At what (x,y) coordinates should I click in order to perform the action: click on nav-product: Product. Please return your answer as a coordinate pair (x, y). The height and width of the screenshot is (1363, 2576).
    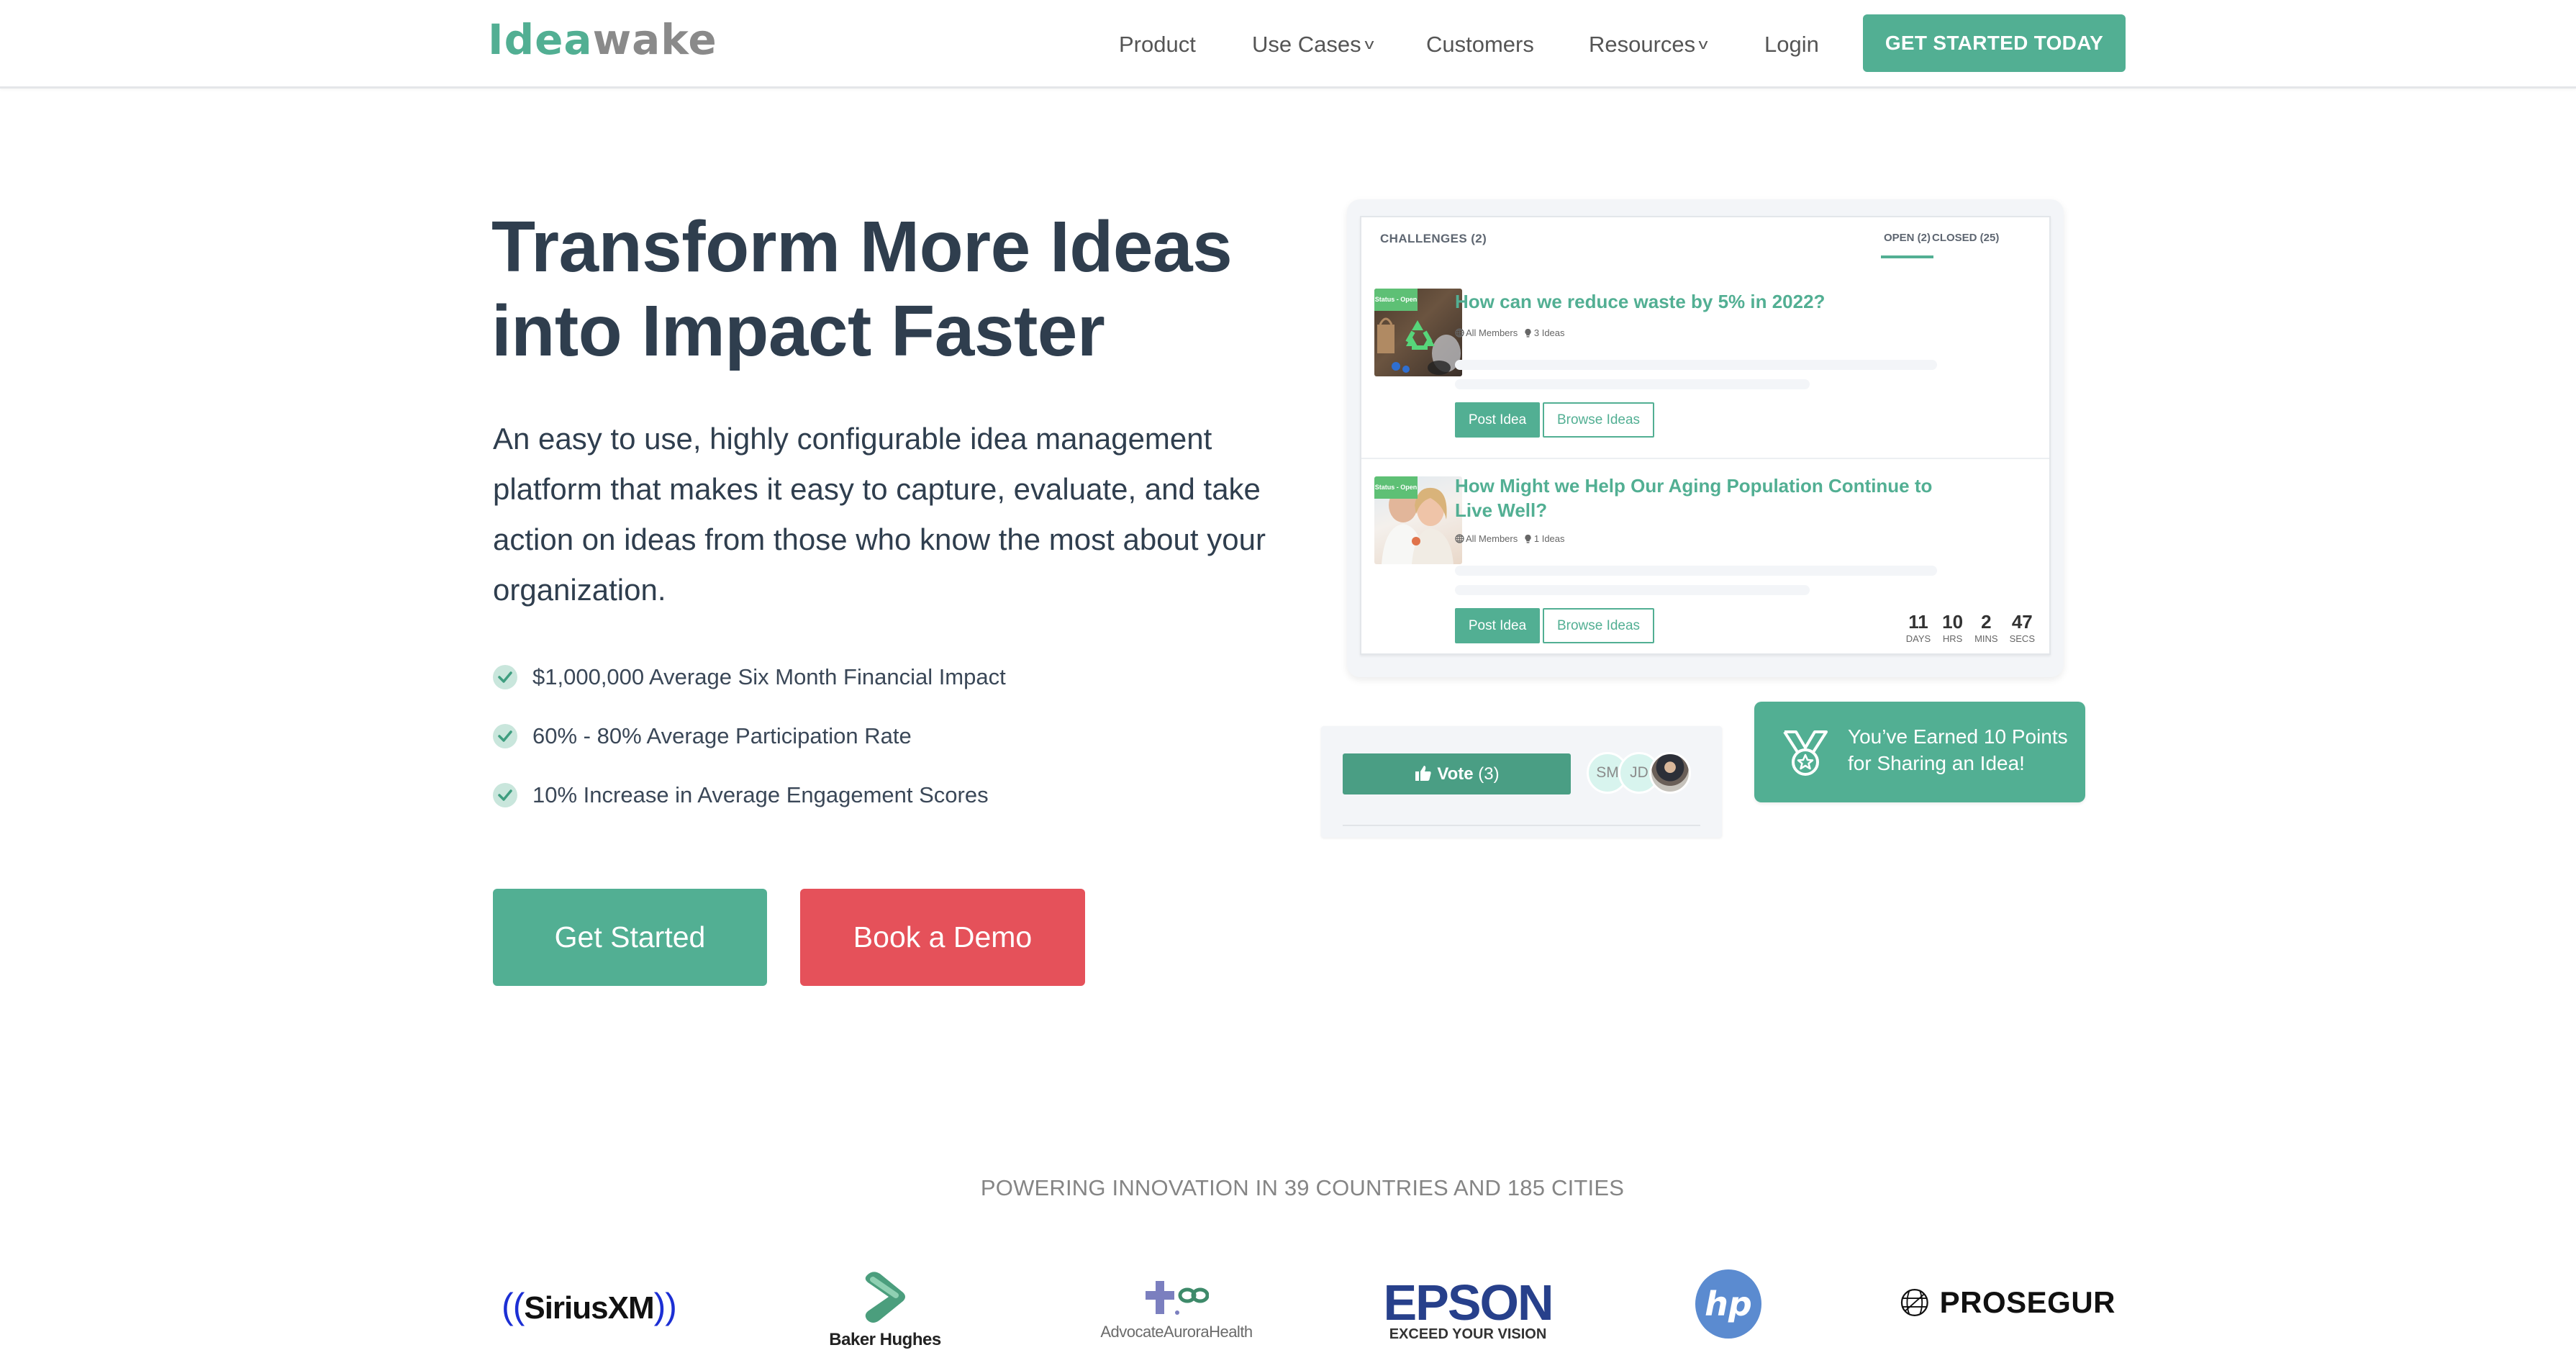
    Looking at the image, I should click on (1157, 44).